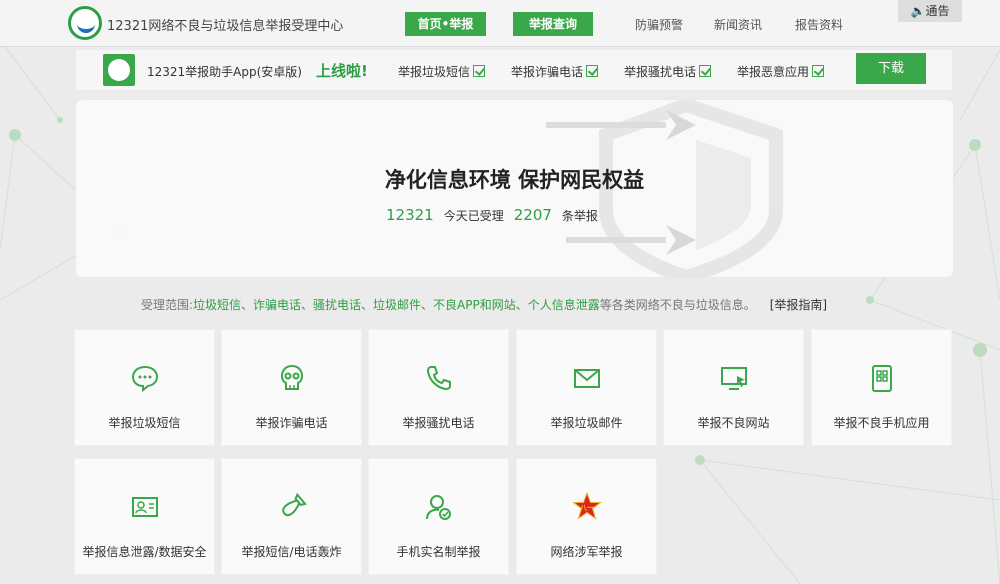  I want to click on card-label: 举报信息泄露/数据安全, so click(144, 552).